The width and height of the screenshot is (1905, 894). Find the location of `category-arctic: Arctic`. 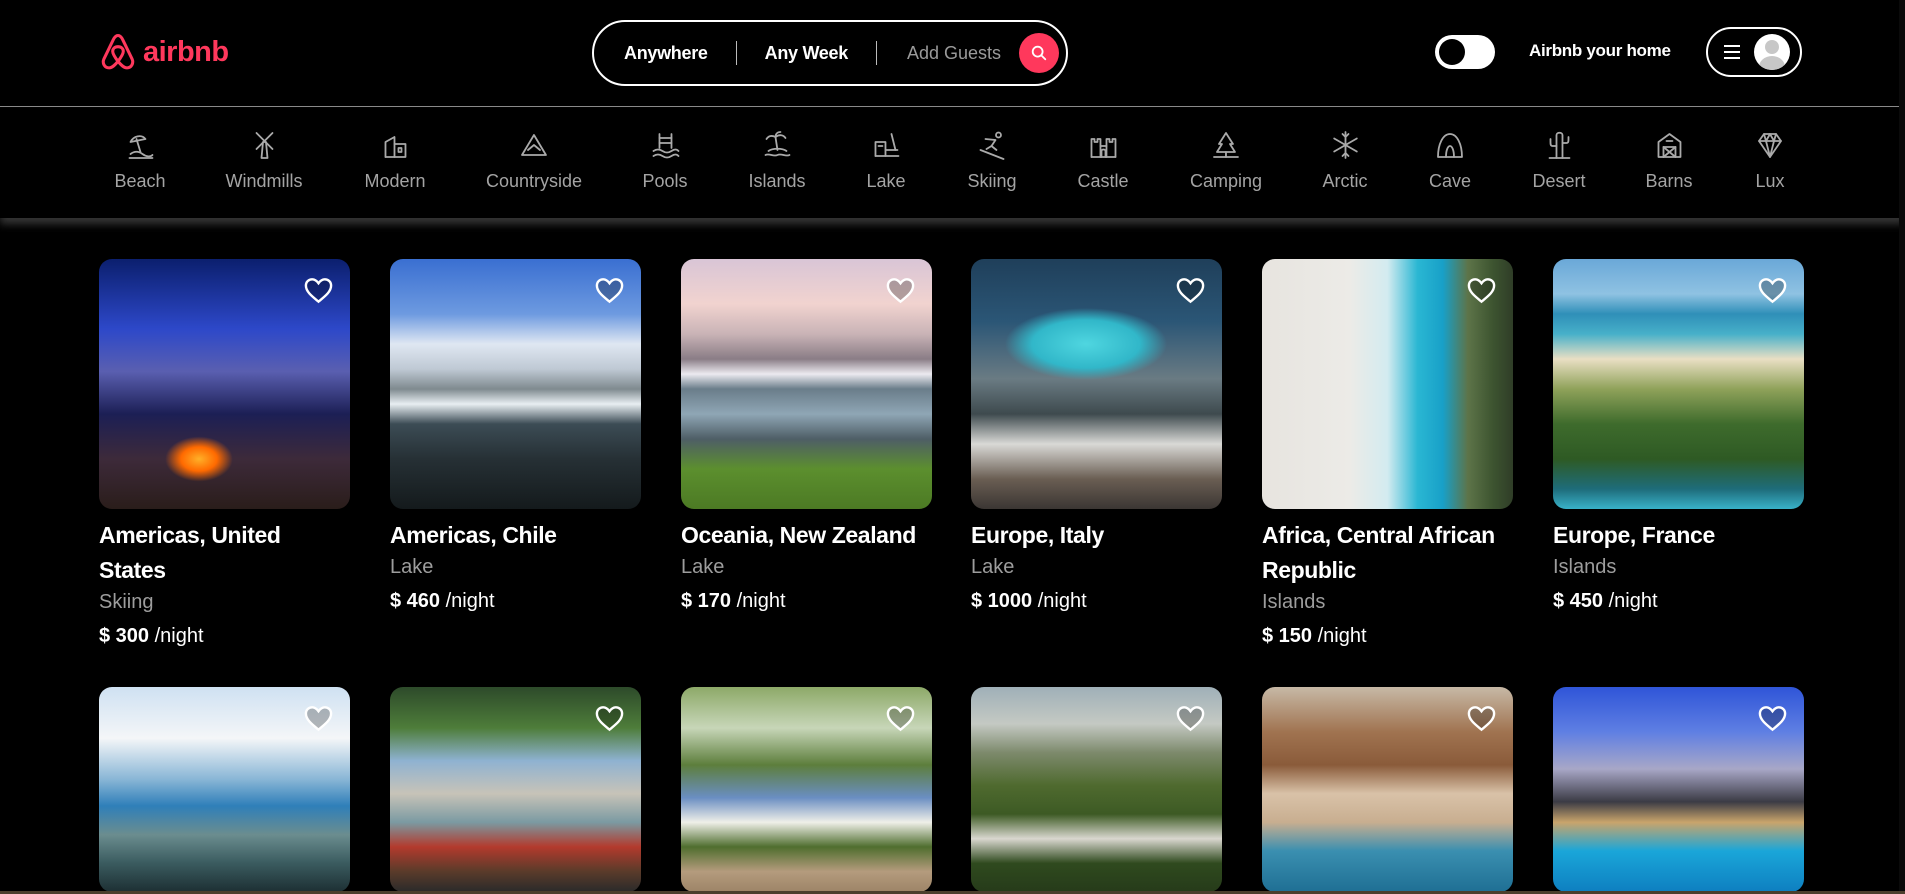

category-arctic: Arctic is located at coordinates (1345, 161).